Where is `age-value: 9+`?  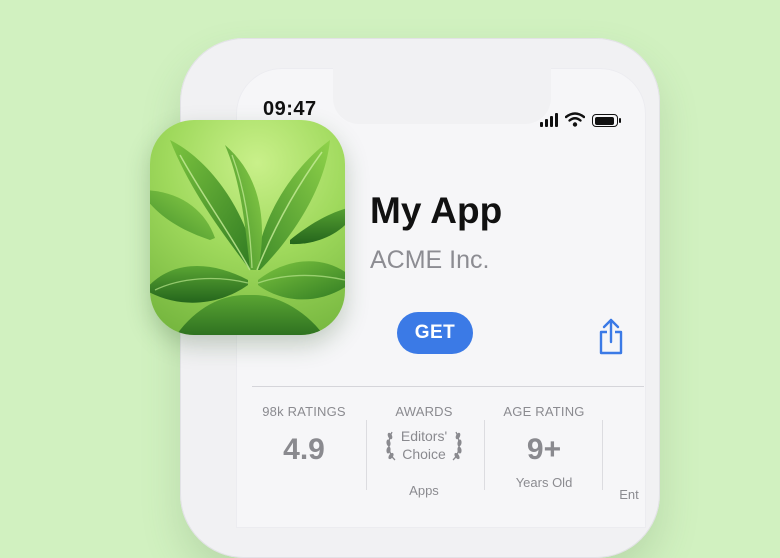
age-value: 9+ is located at coordinates (544, 449).